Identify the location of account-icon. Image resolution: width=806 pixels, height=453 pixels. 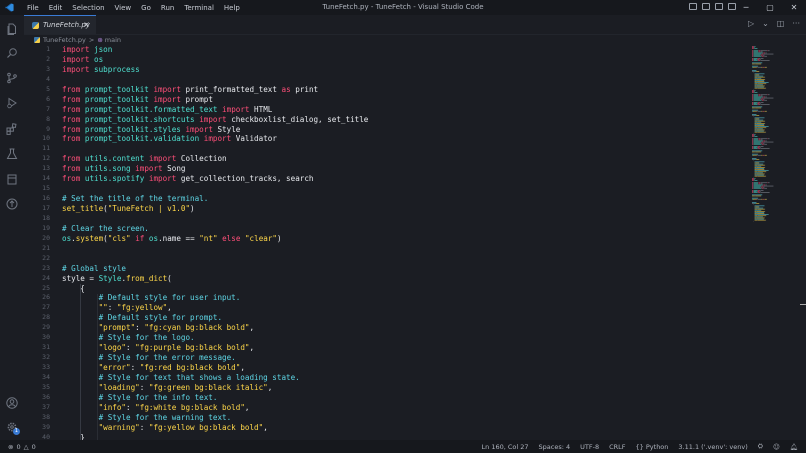
(12, 403).